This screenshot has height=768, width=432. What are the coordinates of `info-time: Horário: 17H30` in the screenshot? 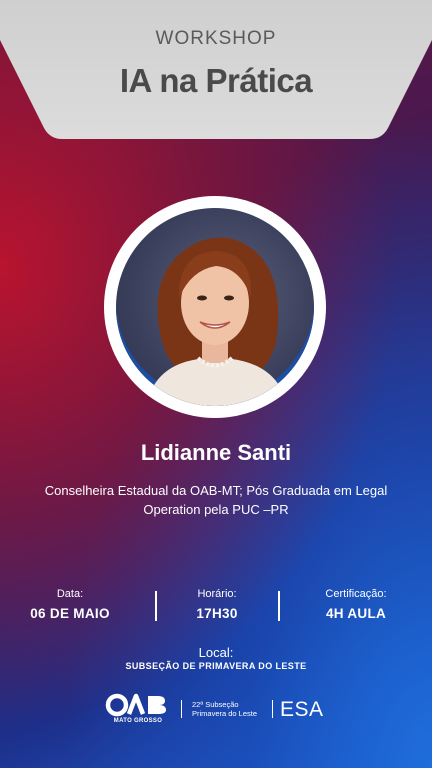 It's located at (217, 604).